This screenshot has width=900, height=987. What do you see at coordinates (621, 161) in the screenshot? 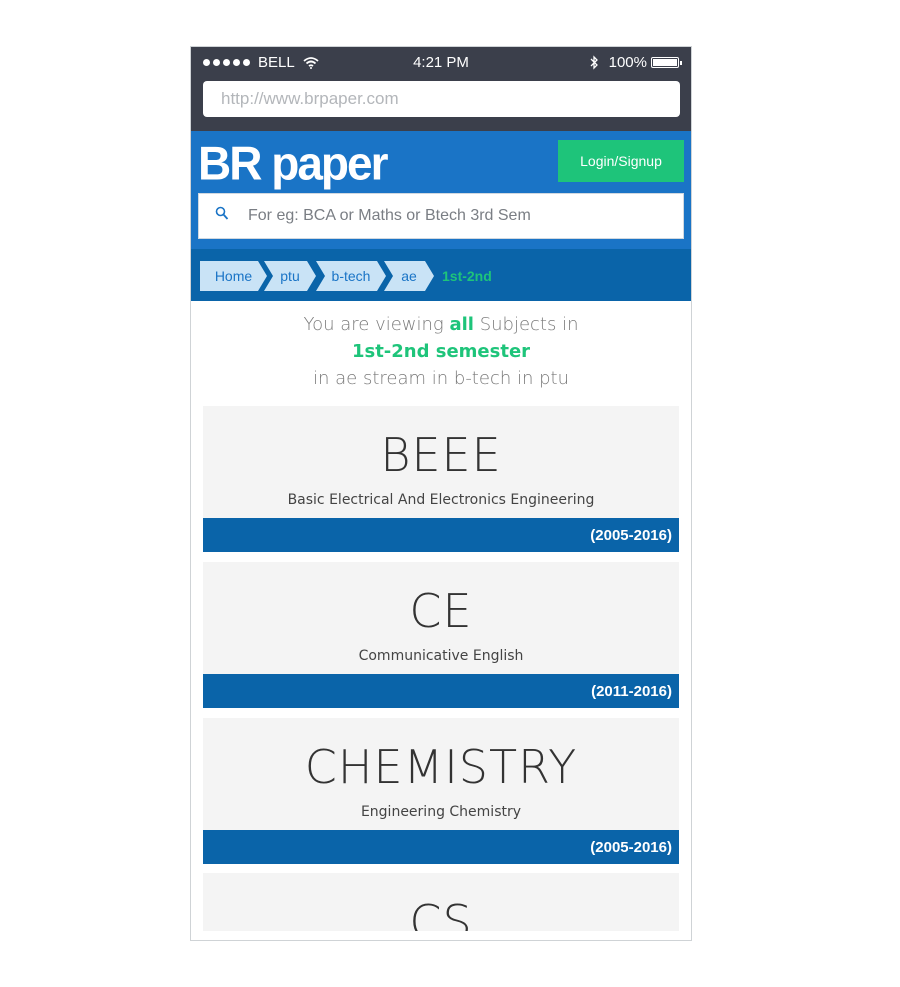
I see `login-signup-button: Login/Signup` at bounding box center [621, 161].